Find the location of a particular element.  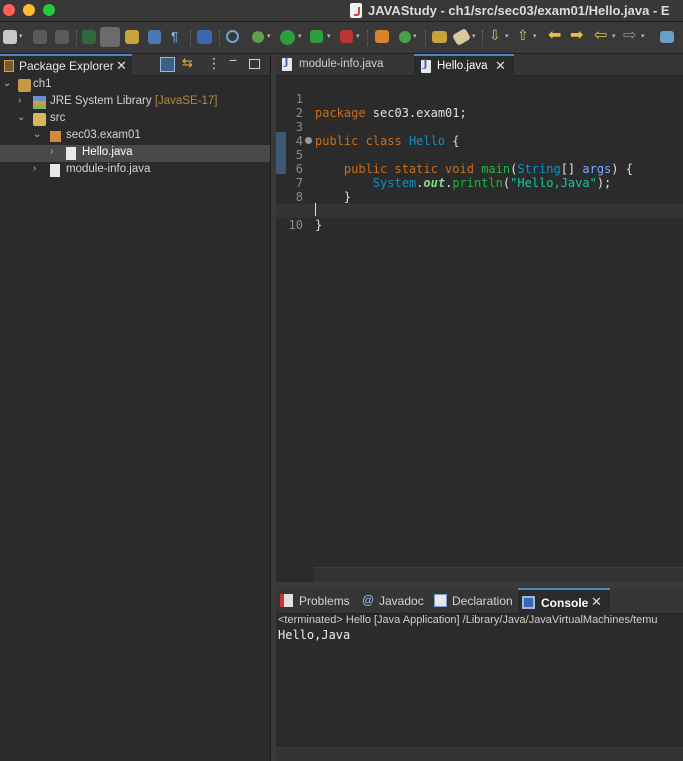

tab-label: Hello.java is located at coordinates (462, 66).